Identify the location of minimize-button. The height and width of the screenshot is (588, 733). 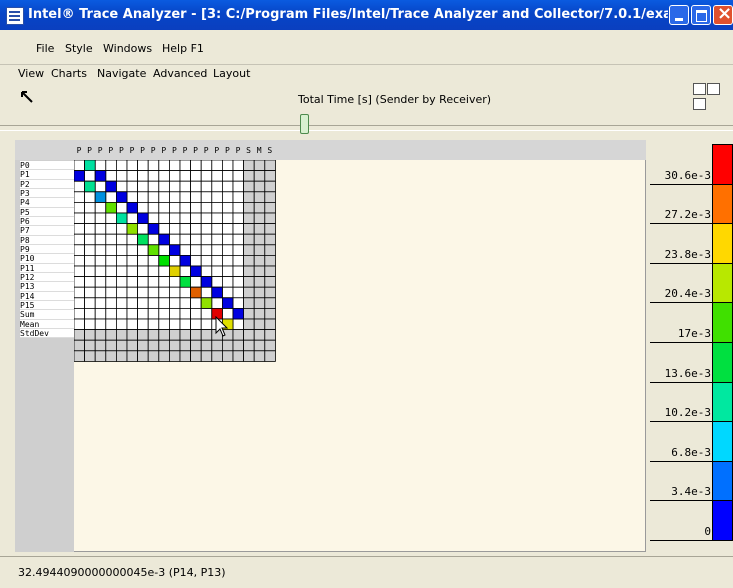
(679, 15).